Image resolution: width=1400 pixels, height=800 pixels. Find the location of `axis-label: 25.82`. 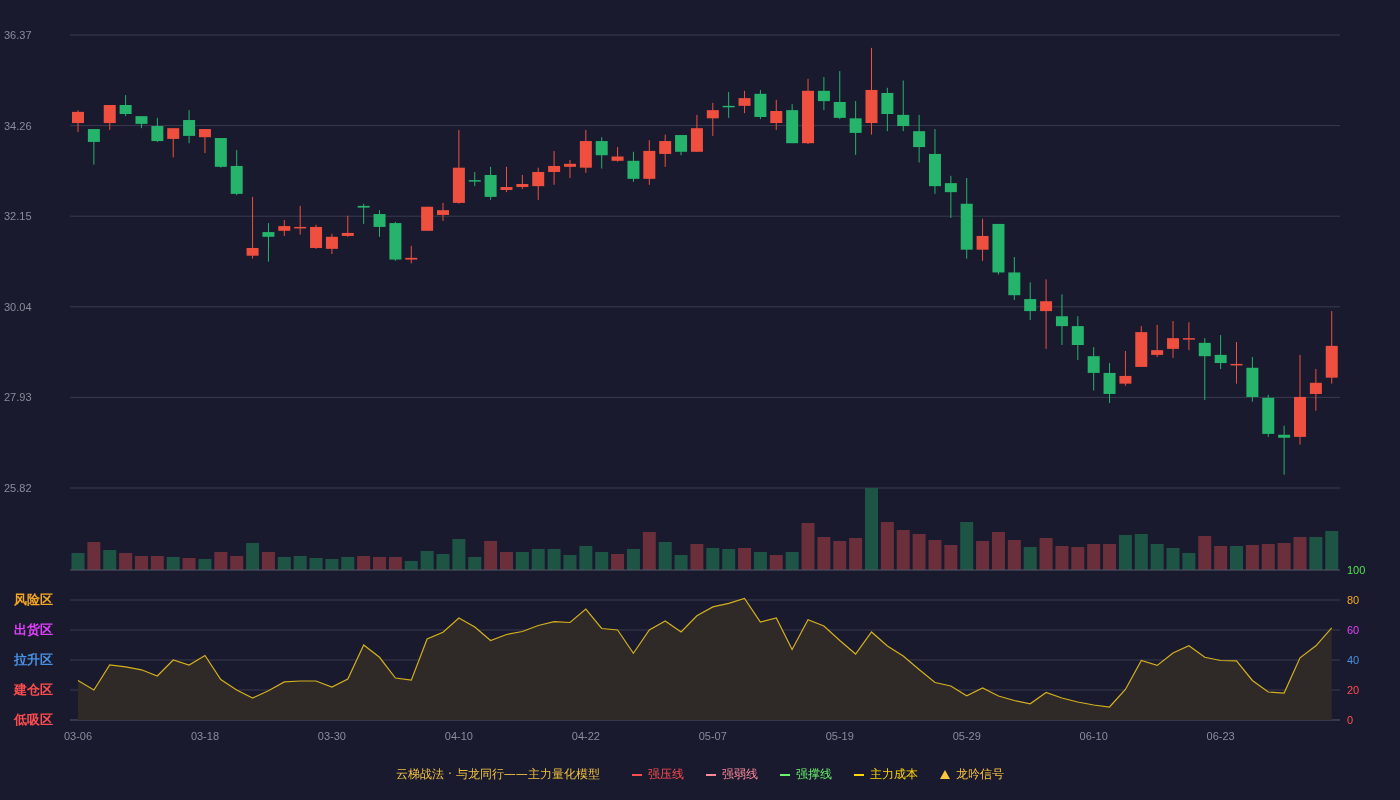

axis-label: 25.82 is located at coordinates (18, 488).